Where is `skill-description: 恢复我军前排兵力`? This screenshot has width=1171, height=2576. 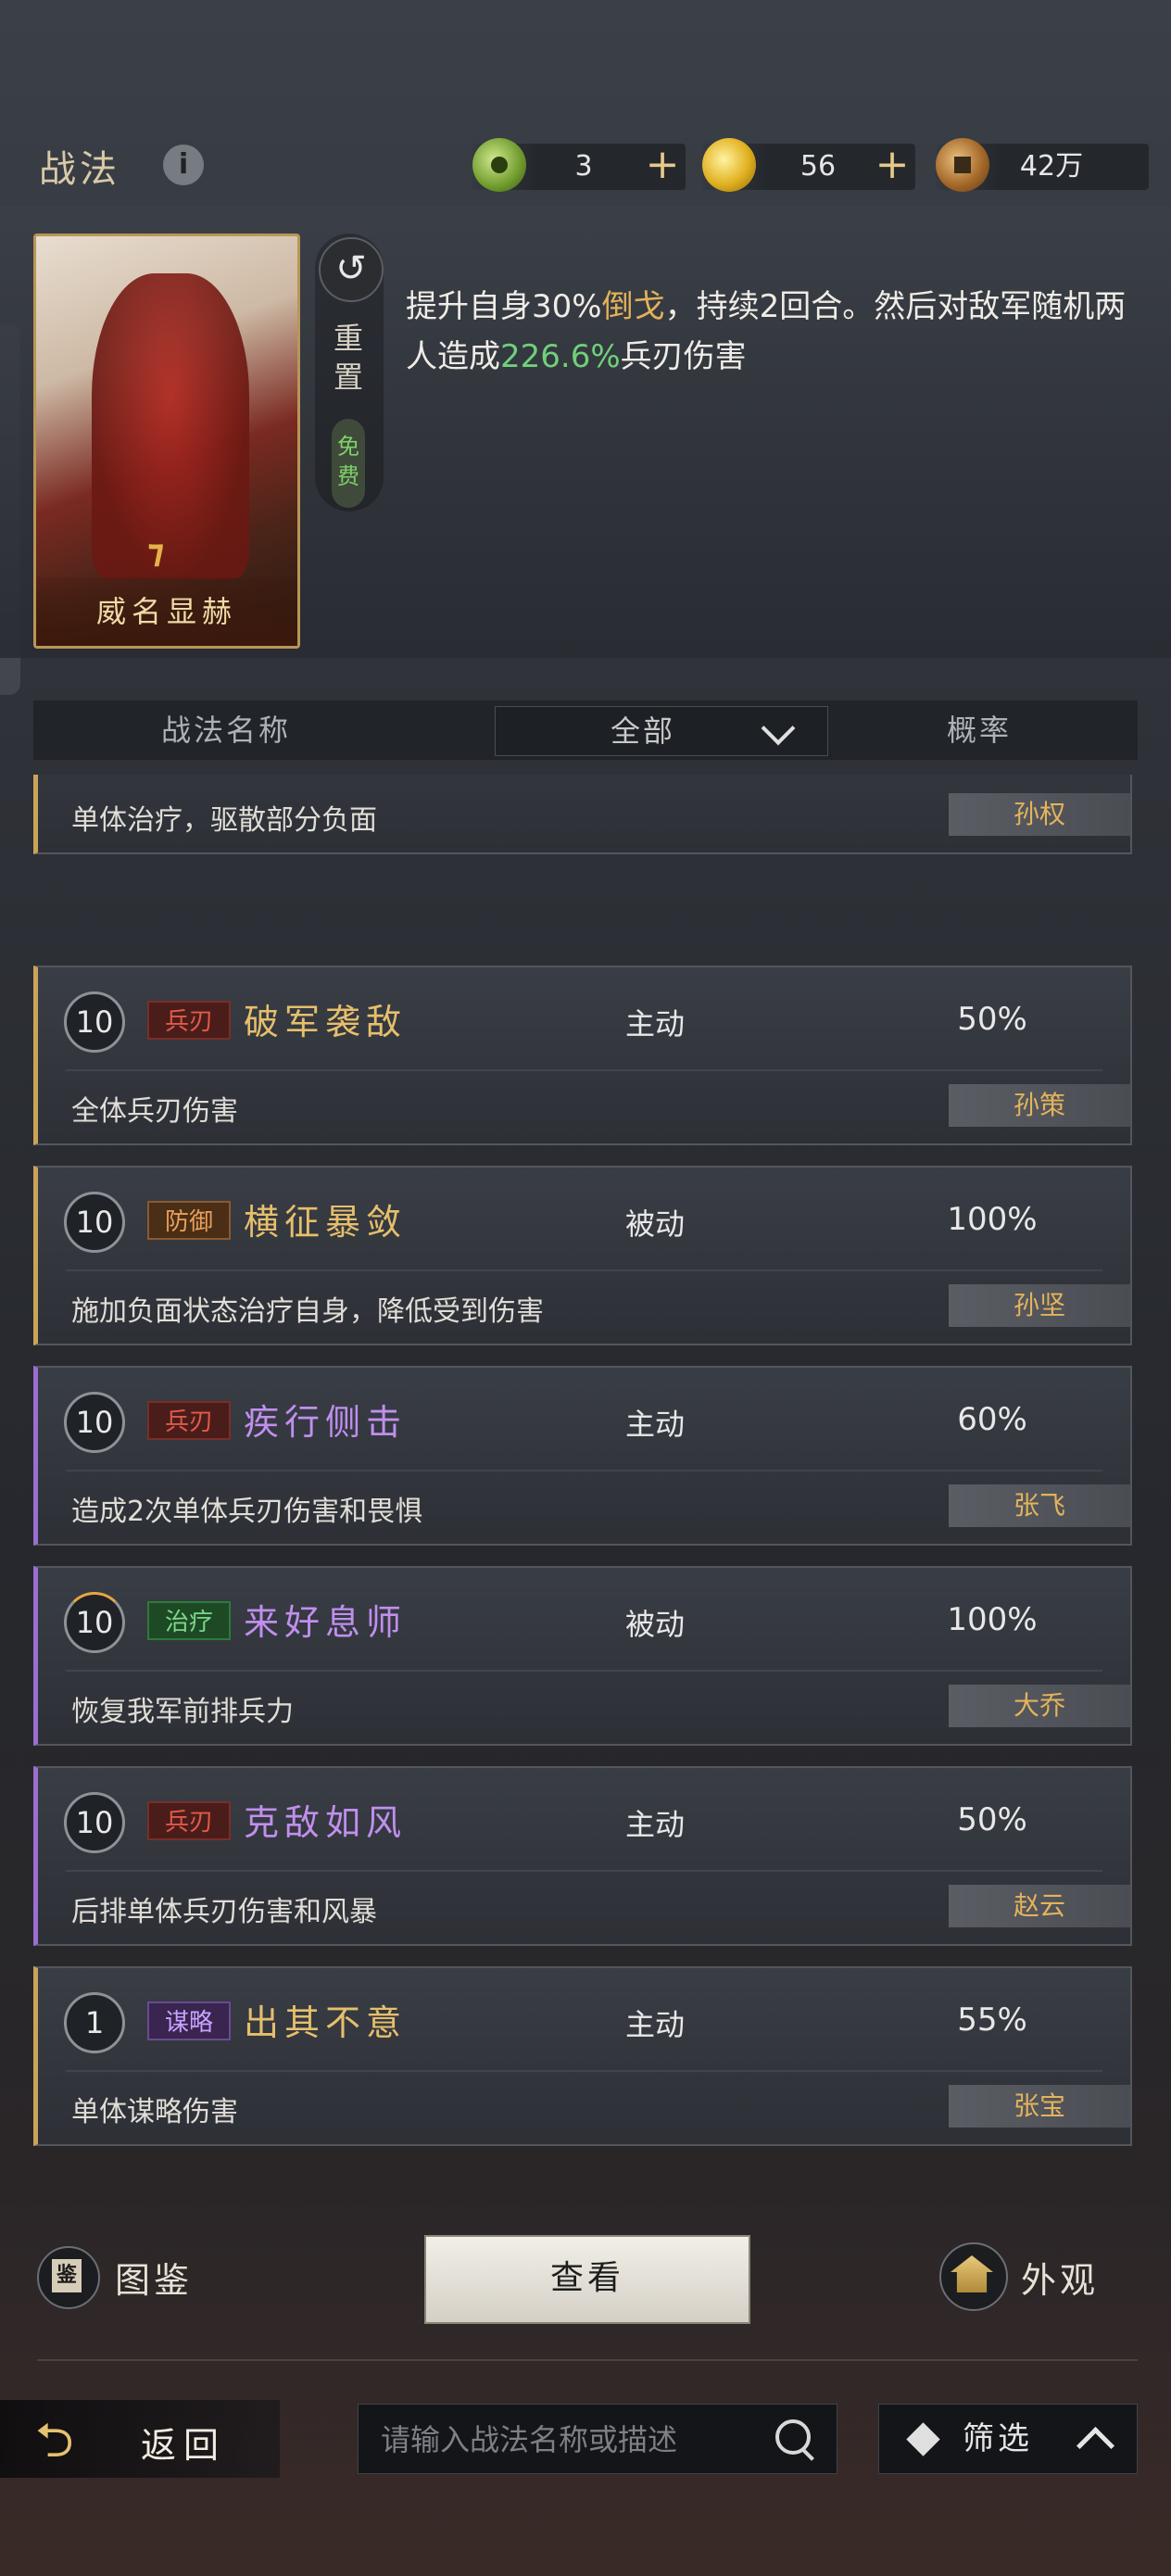
skill-description: 恢复我军前排兵力 is located at coordinates (183, 1712).